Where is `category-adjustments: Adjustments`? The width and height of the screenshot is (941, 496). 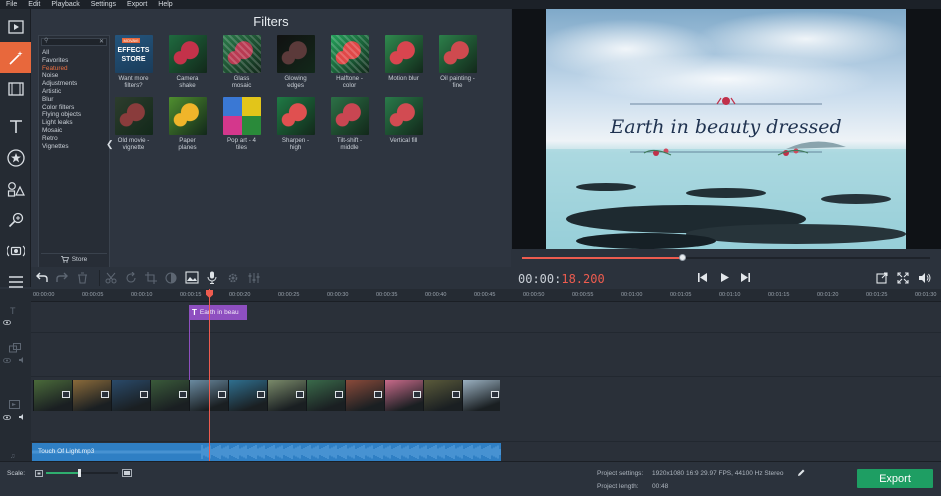 category-adjustments: Adjustments is located at coordinates (59, 84).